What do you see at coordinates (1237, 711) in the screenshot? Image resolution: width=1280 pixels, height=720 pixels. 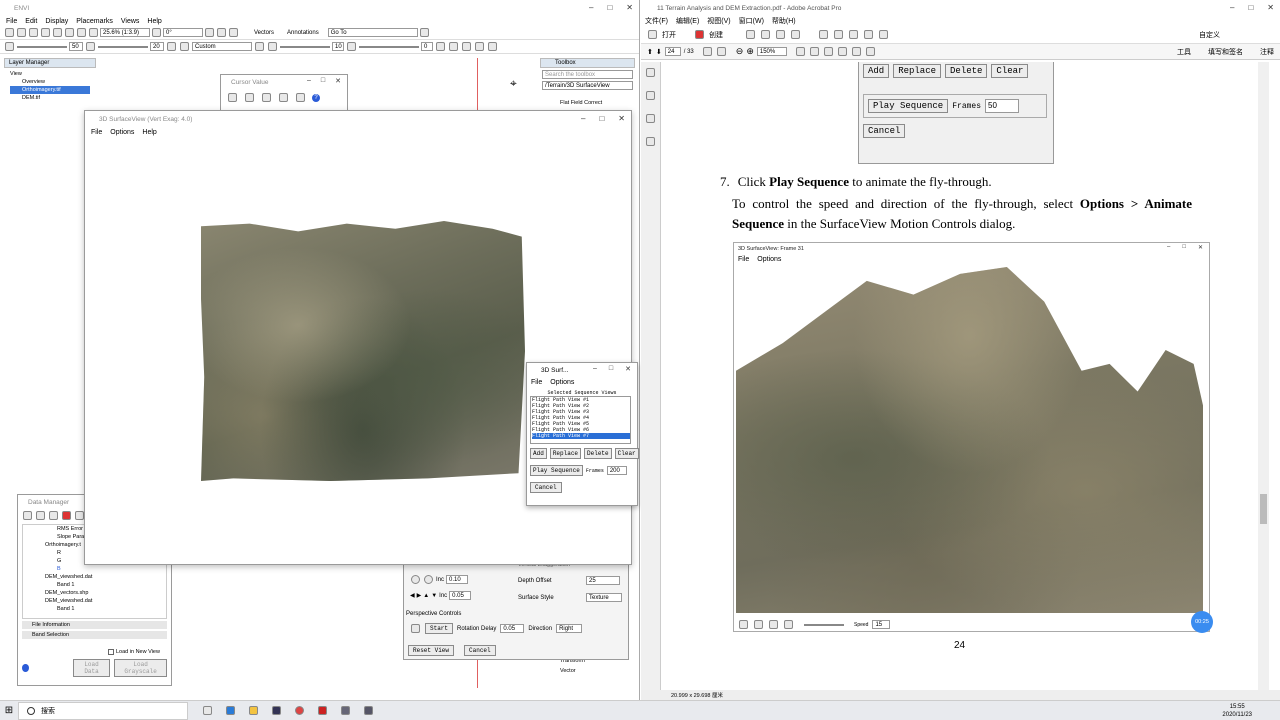 I see `clock: 15:55 2020/11/23` at bounding box center [1237, 711].